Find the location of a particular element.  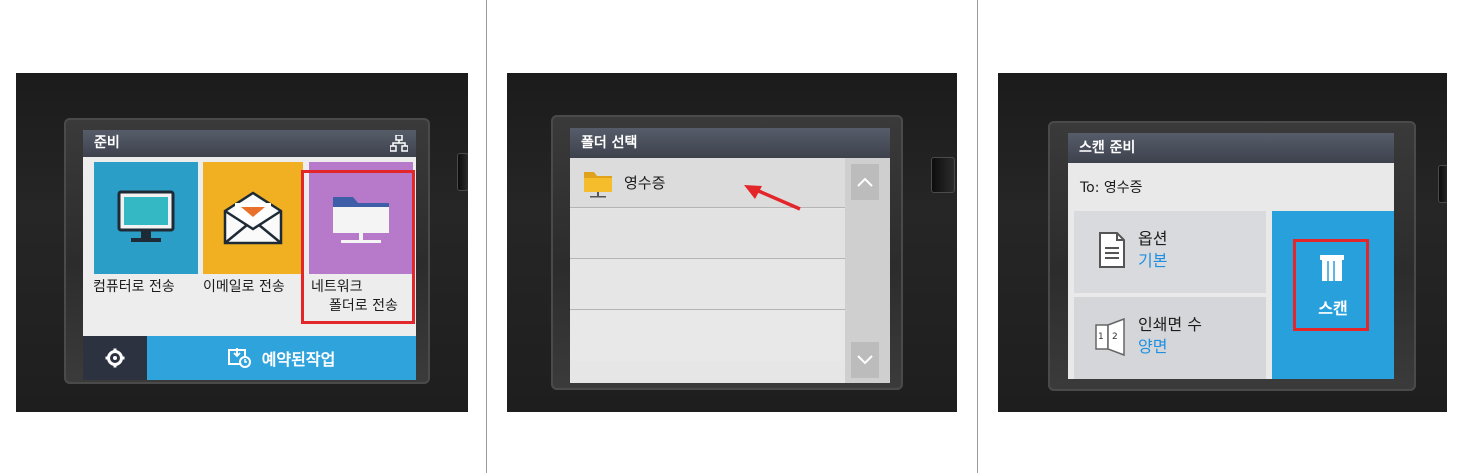

highlight-box-scan-button is located at coordinates (1331, 285).